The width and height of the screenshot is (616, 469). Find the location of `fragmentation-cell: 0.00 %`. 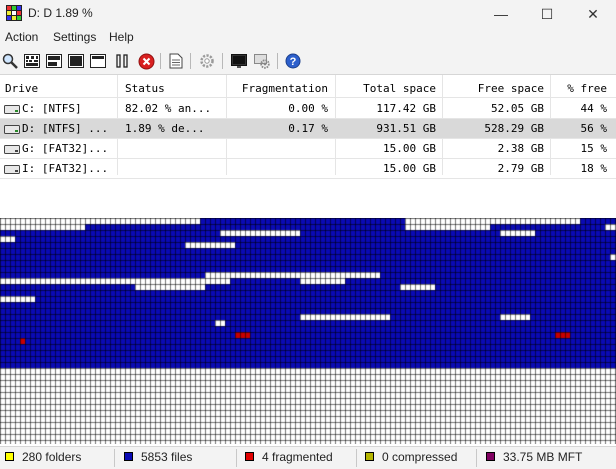

fragmentation-cell: 0.00 % is located at coordinates (308, 108).